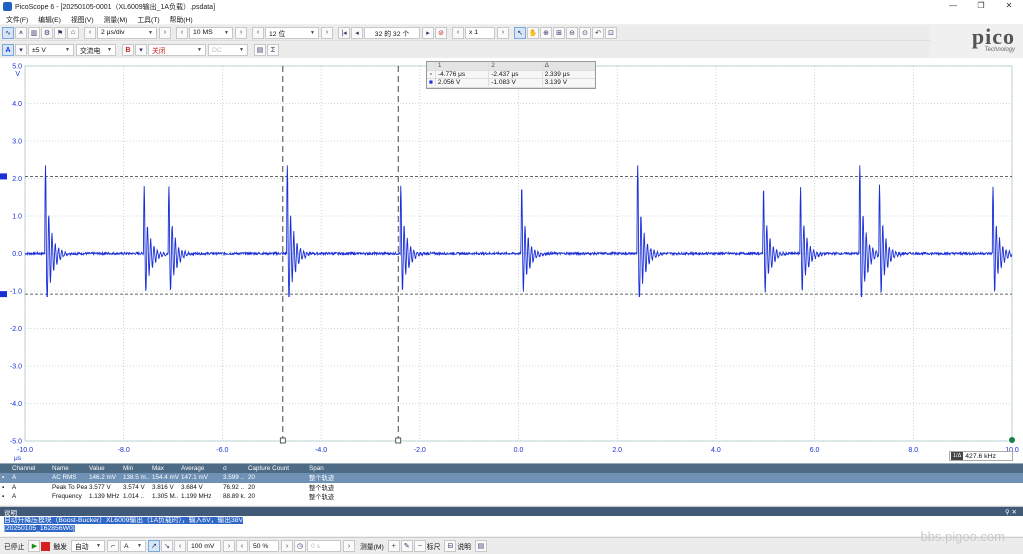 The height and width of the screenshot is (554, 1023). Describe the element at coordinates (273, 50) in the screenshot. I see `math-channels-icon: Σ` at that location.